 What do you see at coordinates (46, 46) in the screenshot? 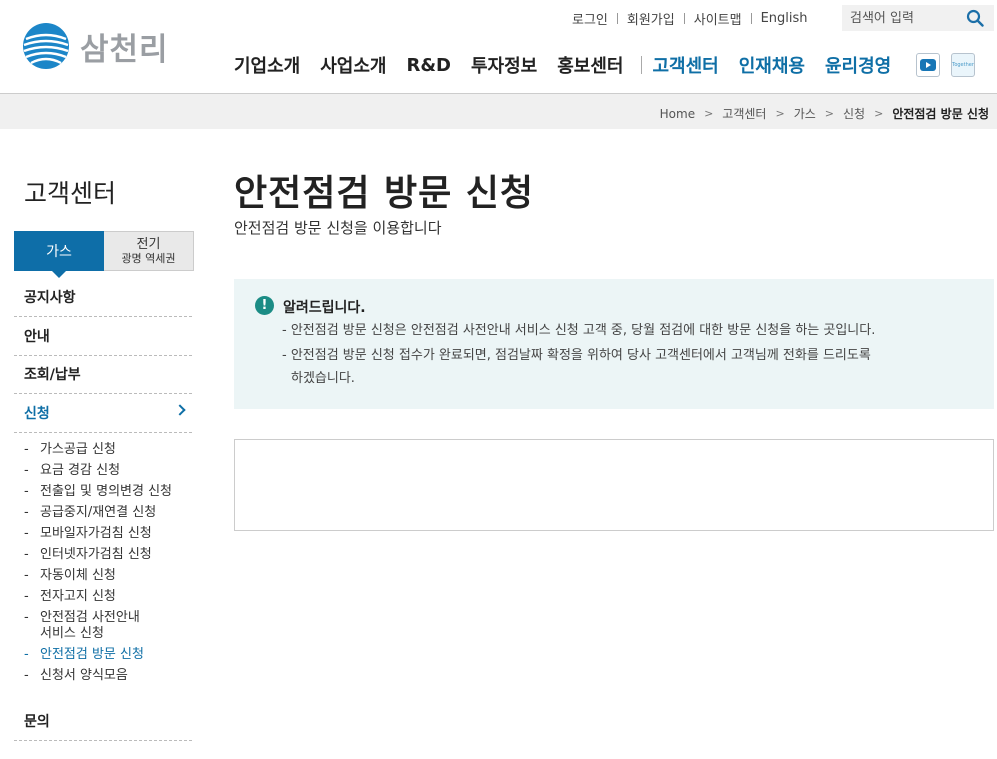
I see `logo-globe-icon` at bounding box center [46, 46].